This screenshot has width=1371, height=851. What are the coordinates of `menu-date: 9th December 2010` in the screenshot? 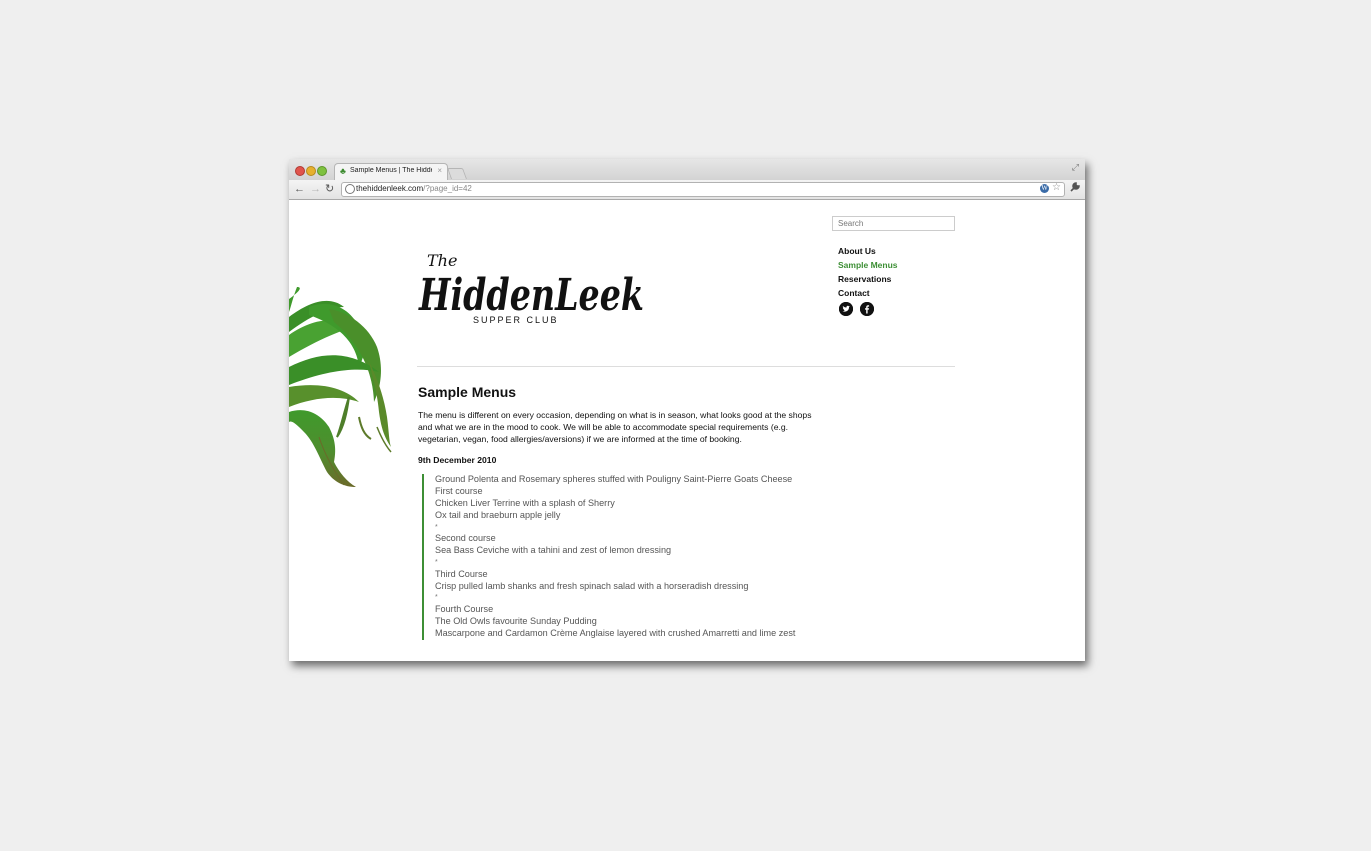 It's located at (457, 460).